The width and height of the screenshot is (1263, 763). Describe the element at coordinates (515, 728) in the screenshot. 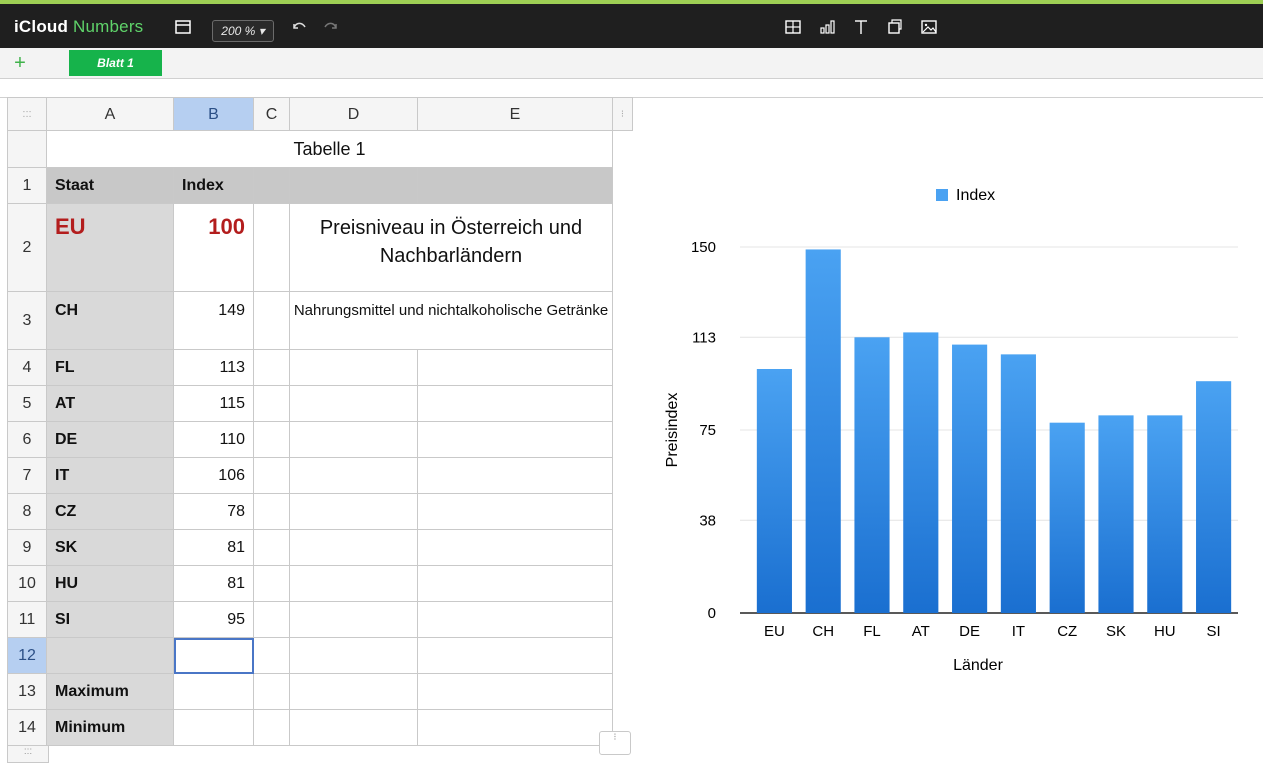

I see `cell-e14` at that location.